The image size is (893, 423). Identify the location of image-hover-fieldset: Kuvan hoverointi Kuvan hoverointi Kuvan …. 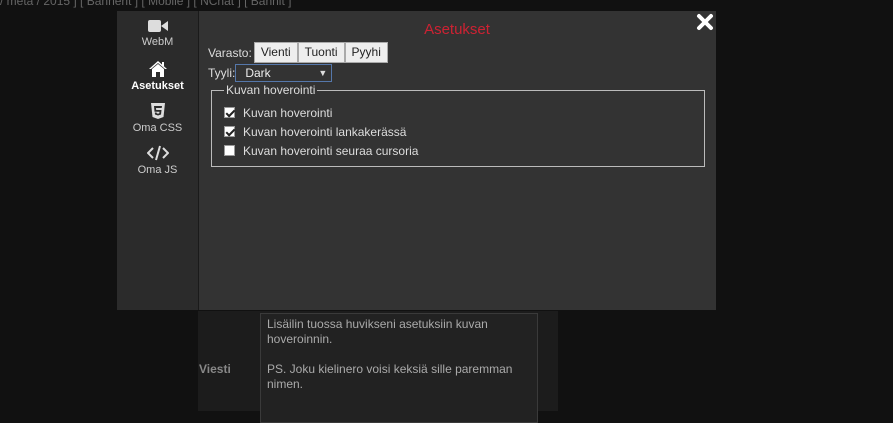
(458, 125).